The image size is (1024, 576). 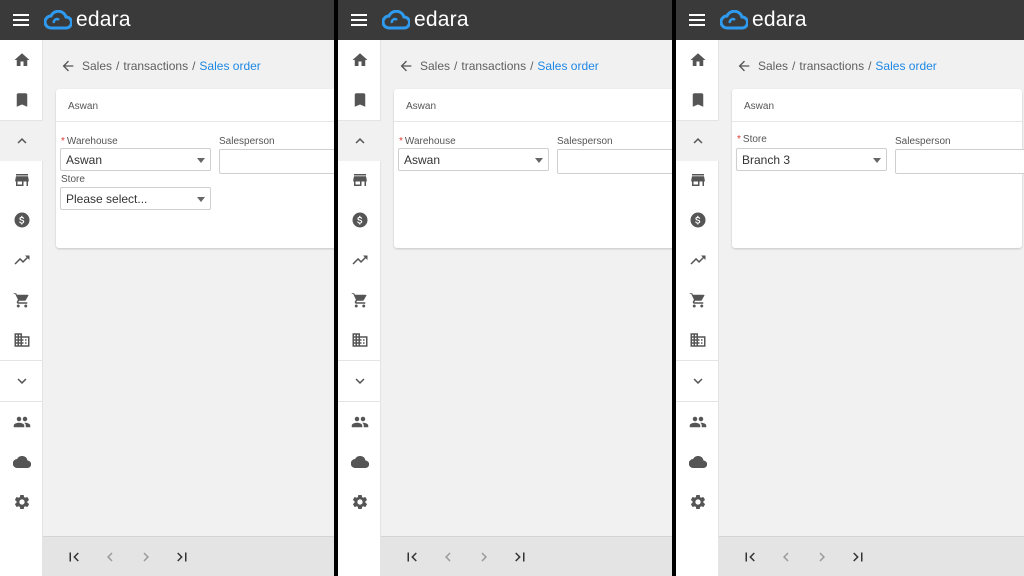 I want to click on sidebar, so click(x=359, y=308).